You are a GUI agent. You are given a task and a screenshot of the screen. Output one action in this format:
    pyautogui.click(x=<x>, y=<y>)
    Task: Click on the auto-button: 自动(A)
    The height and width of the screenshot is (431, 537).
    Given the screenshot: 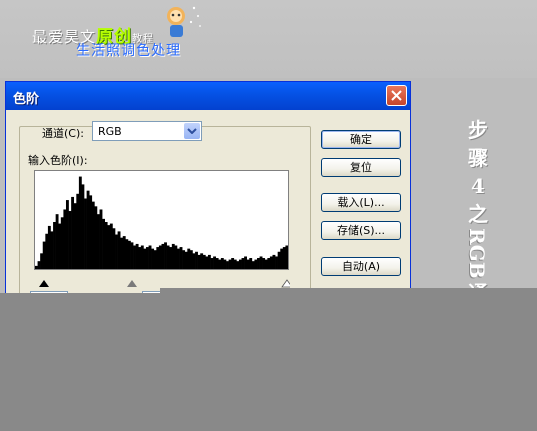 What is the action you would take?
    pyautogui.click(x=361, y=266)
    